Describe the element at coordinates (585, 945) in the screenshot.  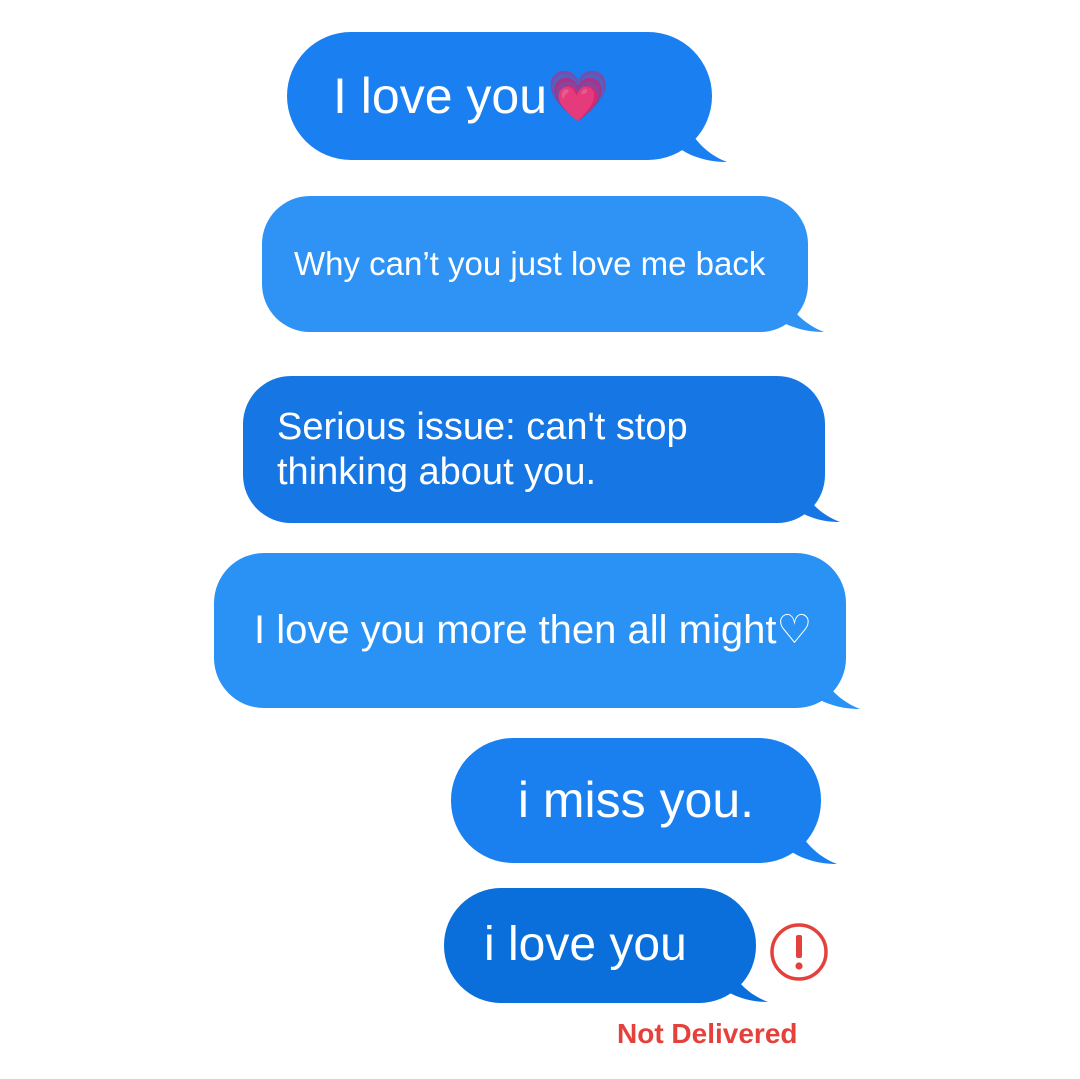
I see `message-text: i love you` at that location.